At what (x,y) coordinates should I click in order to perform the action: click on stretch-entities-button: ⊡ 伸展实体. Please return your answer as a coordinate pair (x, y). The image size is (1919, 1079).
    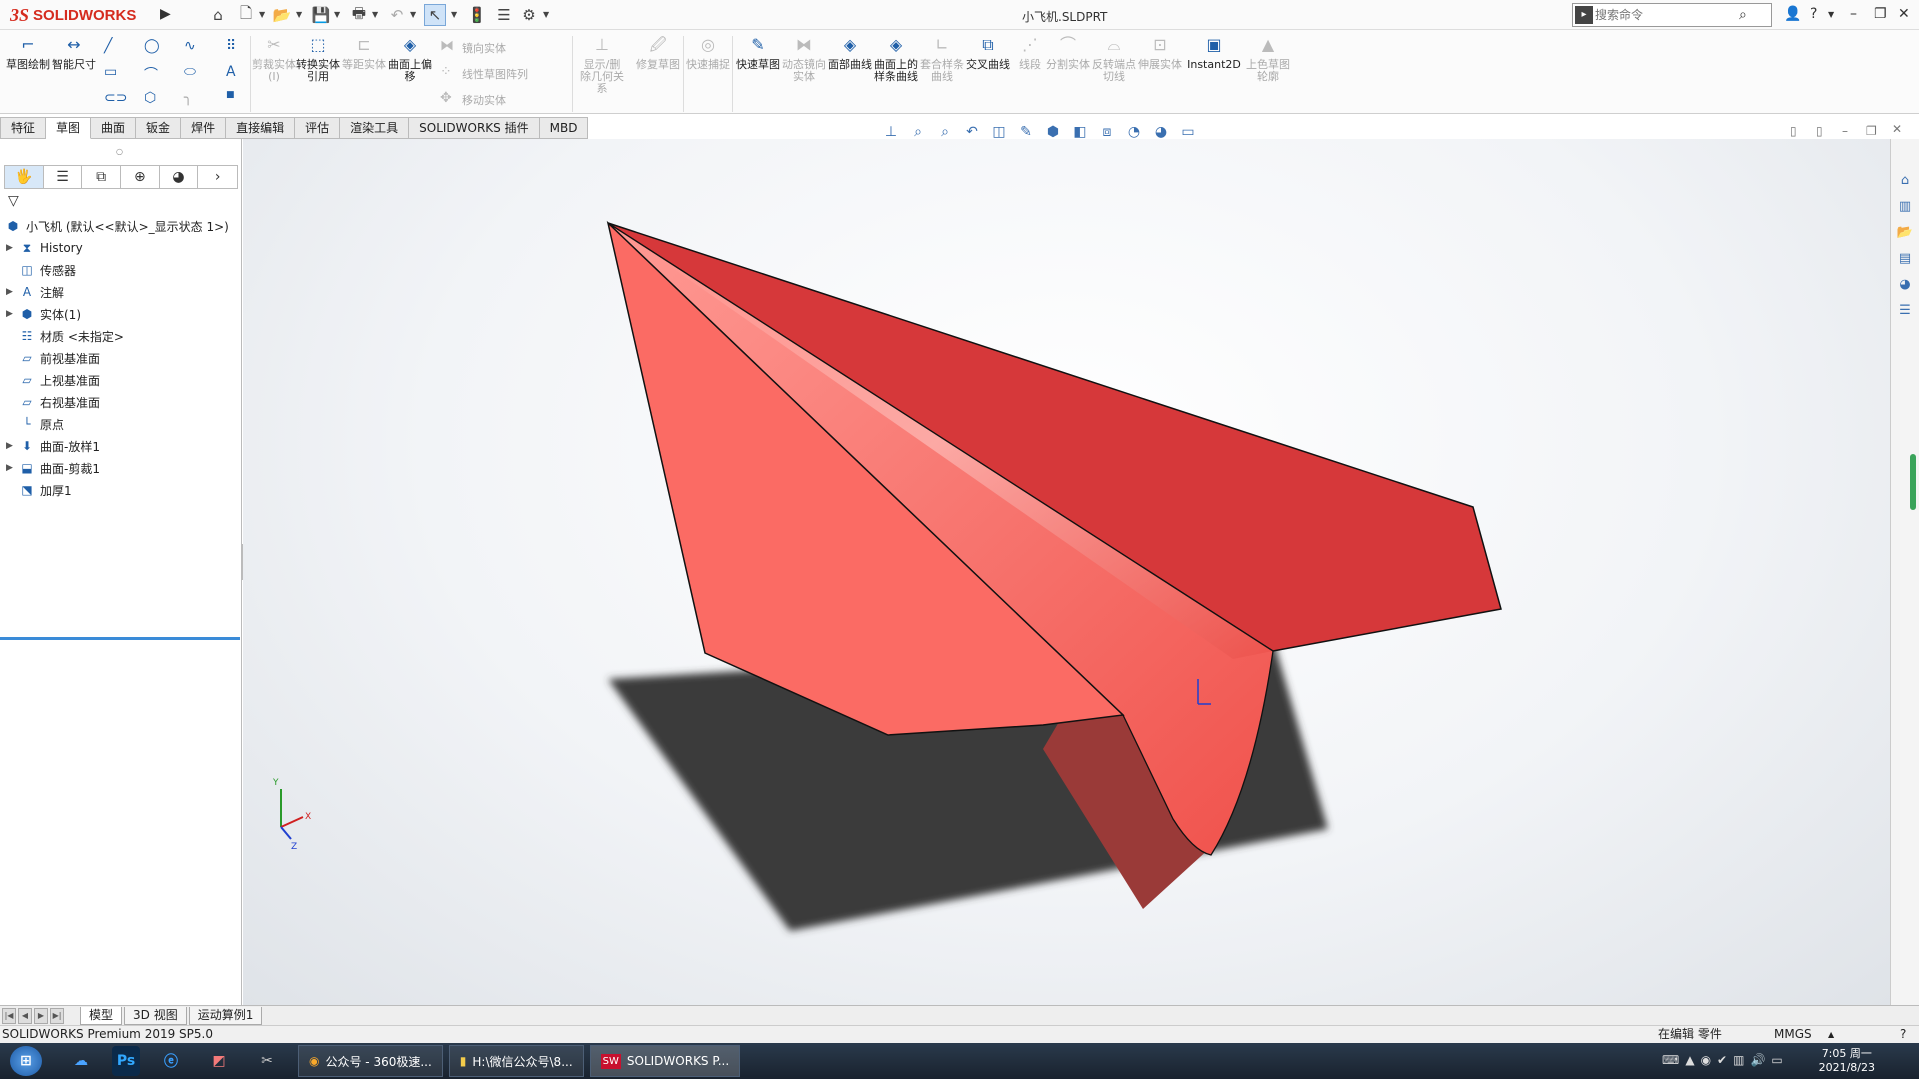
    Looking at the image, I should click on (1160, 52).